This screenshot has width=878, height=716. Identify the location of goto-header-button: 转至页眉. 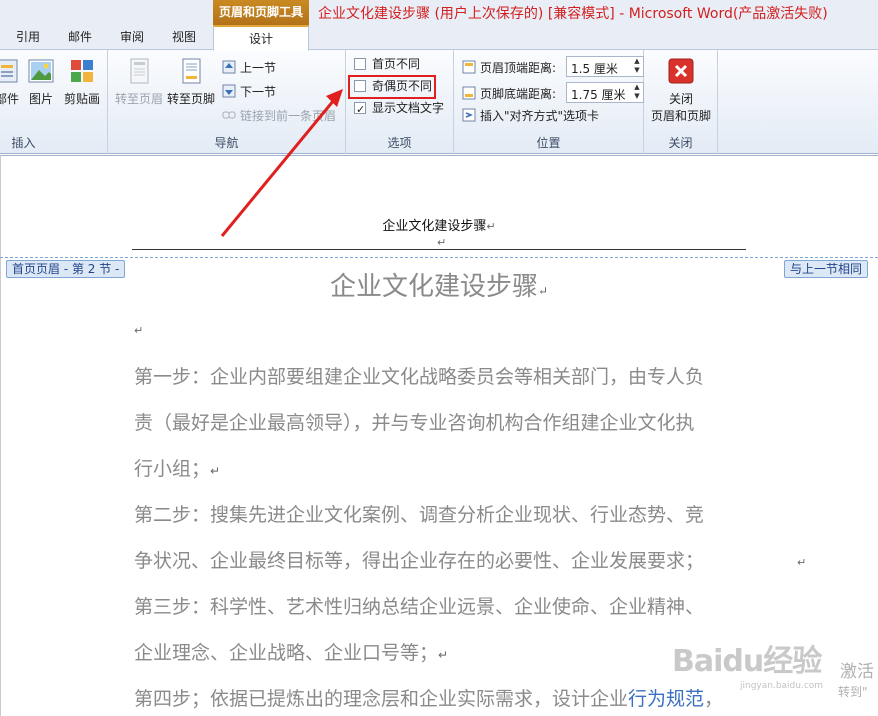
(139, 81).